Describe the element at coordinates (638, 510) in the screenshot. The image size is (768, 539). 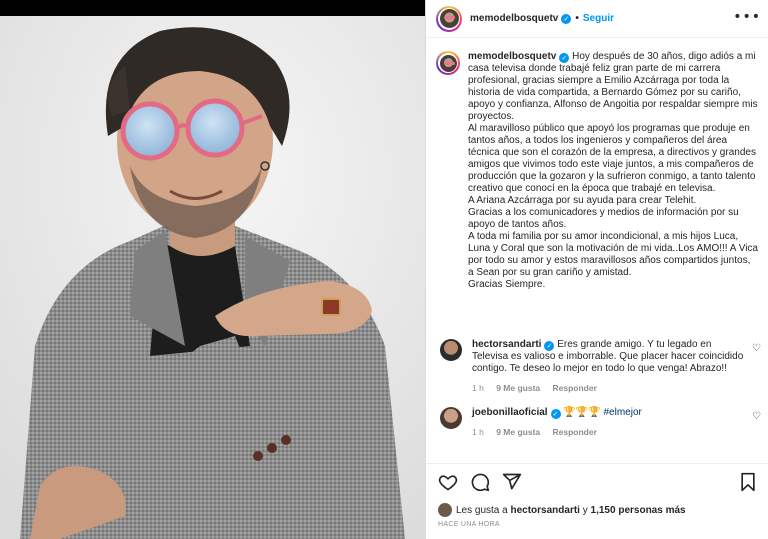
I see `likes-count: 1,150 personas más` at that location.